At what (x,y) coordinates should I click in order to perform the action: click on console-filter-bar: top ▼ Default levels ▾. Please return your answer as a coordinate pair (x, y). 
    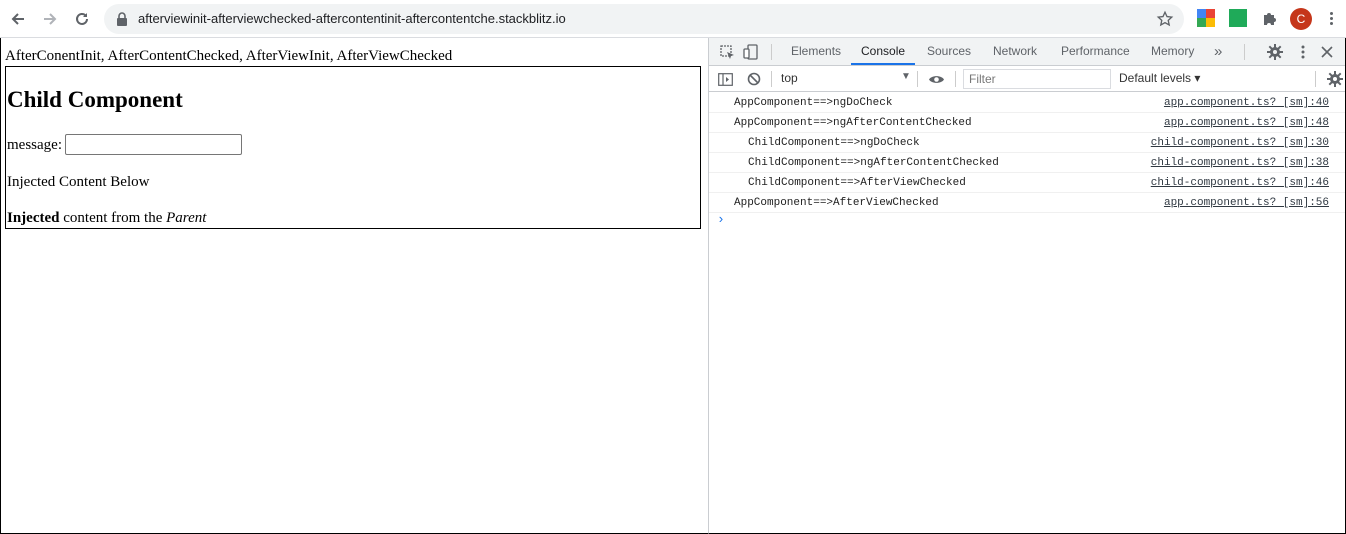
    Looking at the image, I should click on (1027, 79).